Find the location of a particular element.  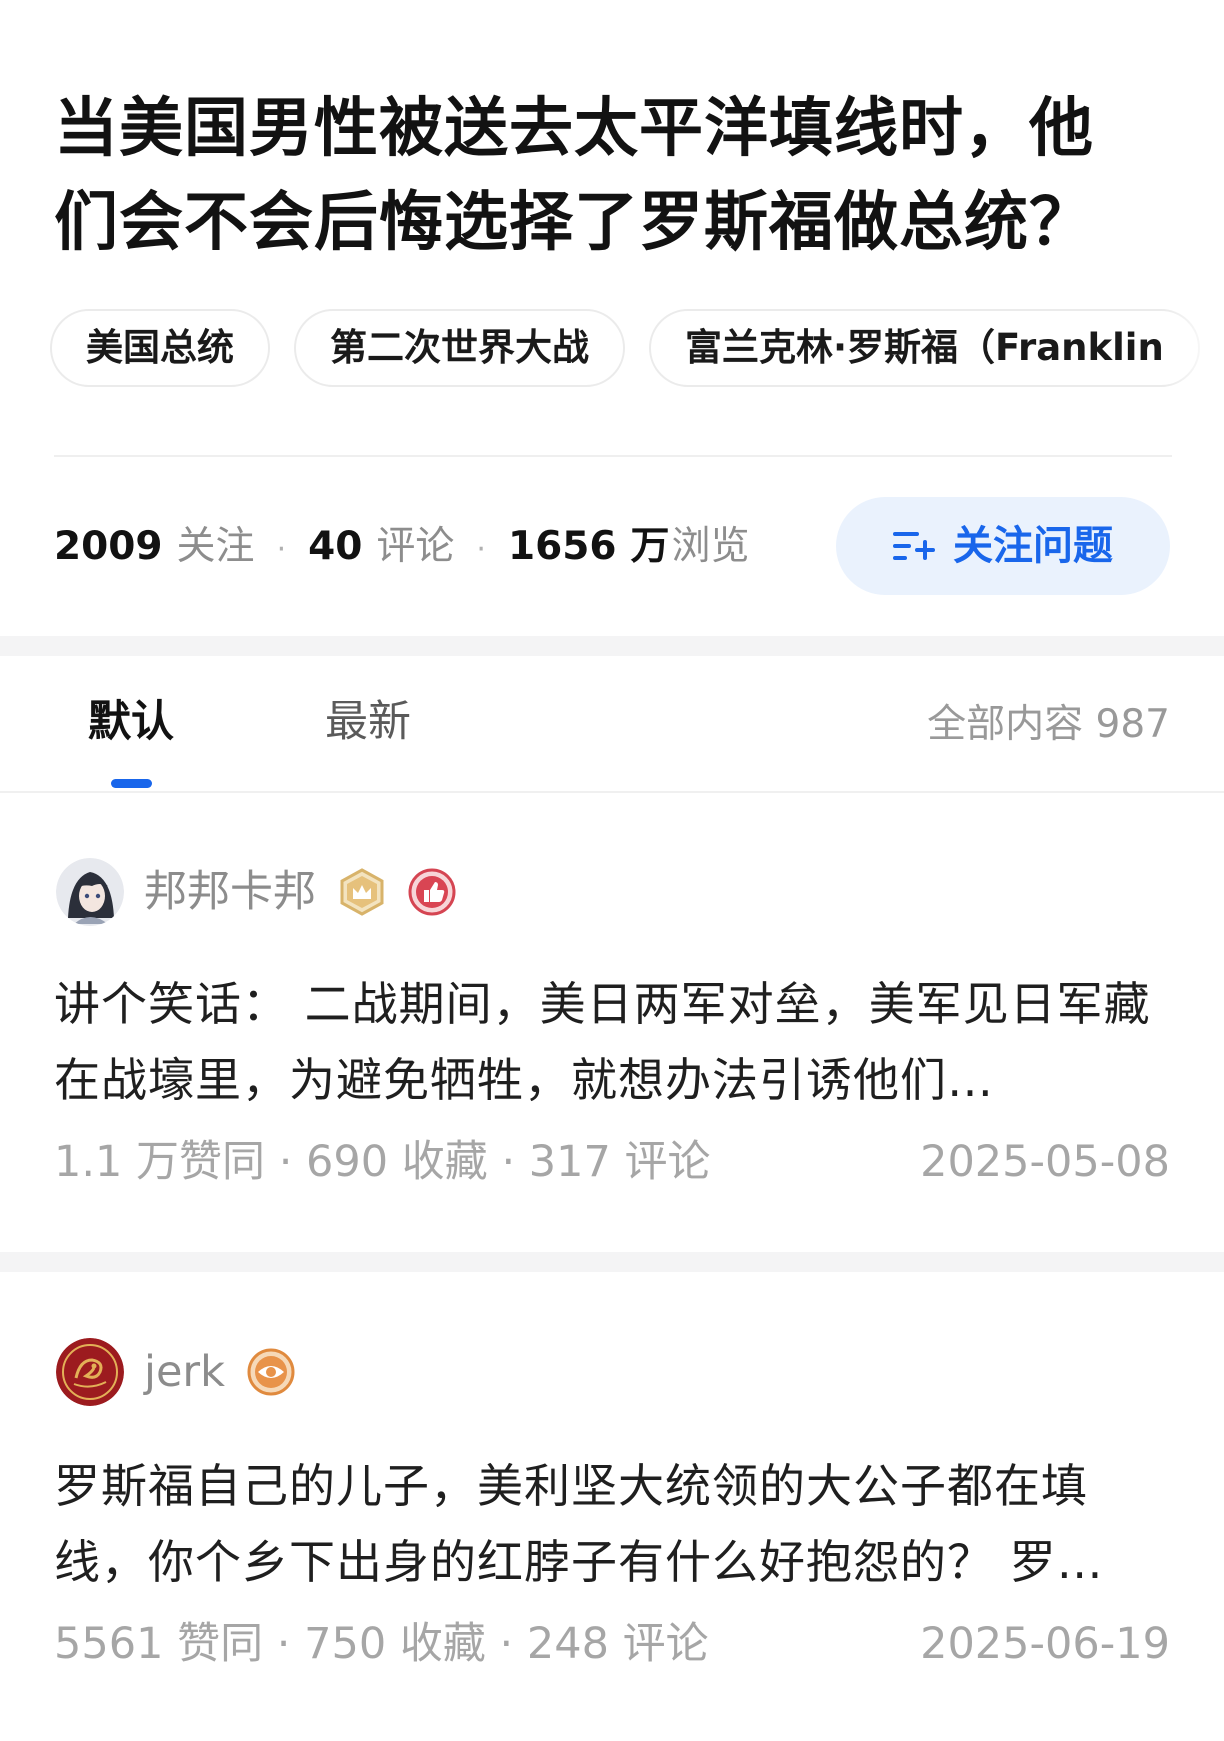

author-row: jerk is located at coordinates (175, 1373).